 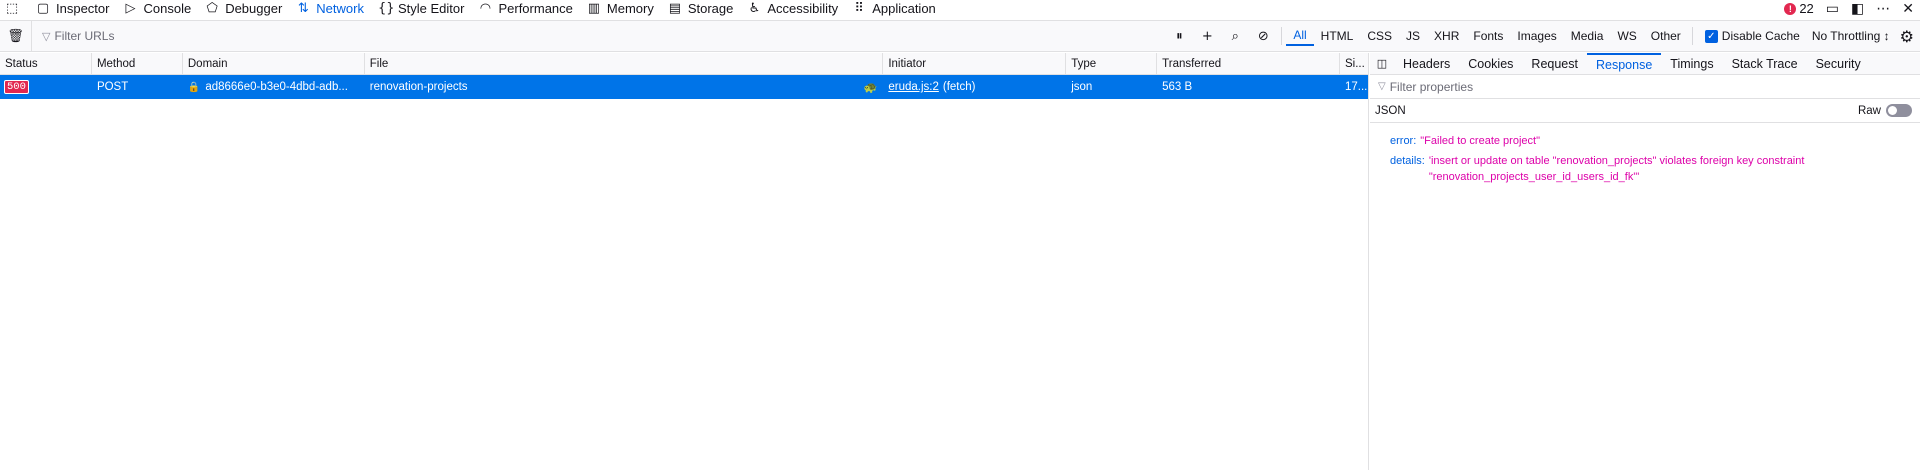 What do you see at coordinates (43, 8) in the screenshot?
I see `inspector-icon: ▢` at bounding box center [43, 8].